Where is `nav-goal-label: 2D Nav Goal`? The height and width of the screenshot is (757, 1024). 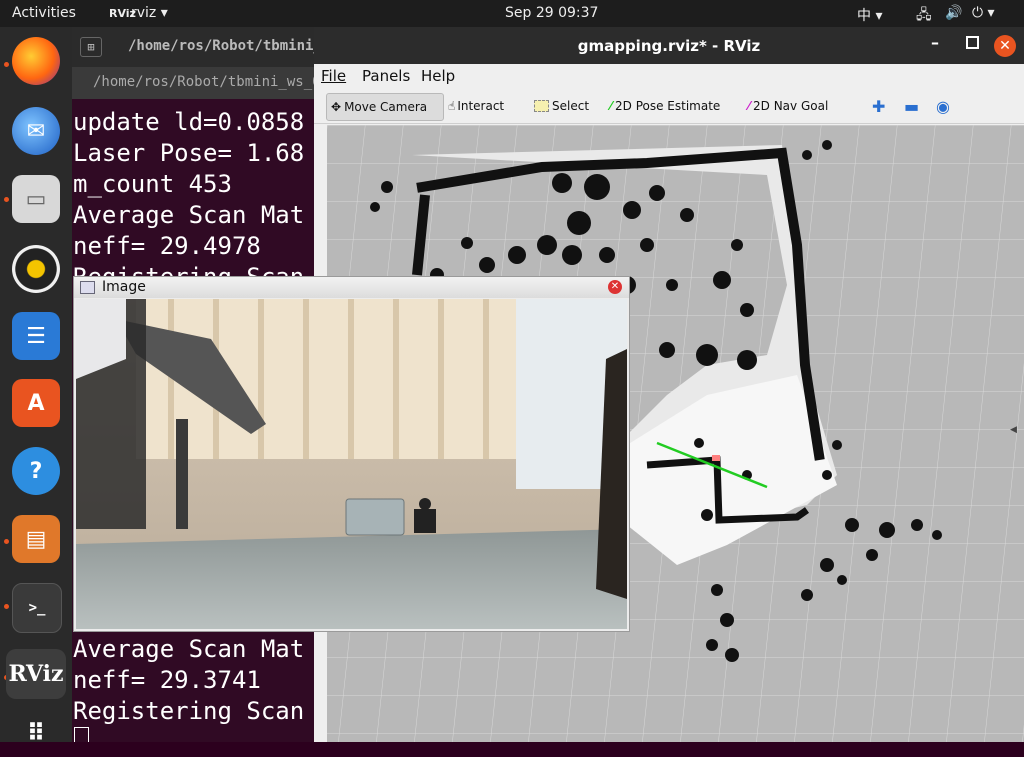
nav-goal-label: 2D Nav Goal is located at coordinates (791, 106).